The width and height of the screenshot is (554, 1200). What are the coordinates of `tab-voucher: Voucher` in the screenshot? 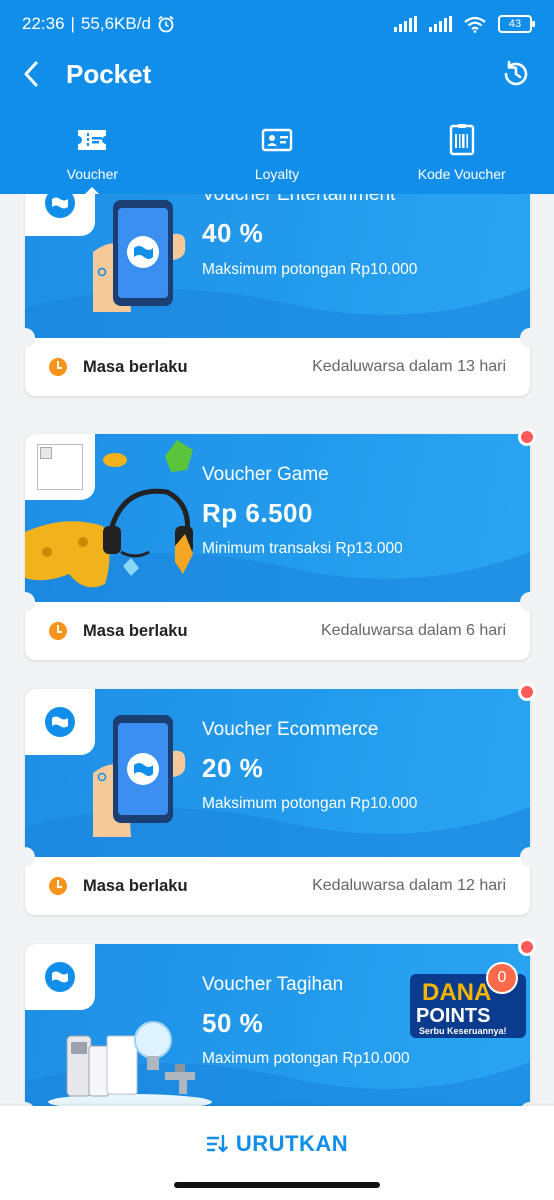 It's located at (92, 159).